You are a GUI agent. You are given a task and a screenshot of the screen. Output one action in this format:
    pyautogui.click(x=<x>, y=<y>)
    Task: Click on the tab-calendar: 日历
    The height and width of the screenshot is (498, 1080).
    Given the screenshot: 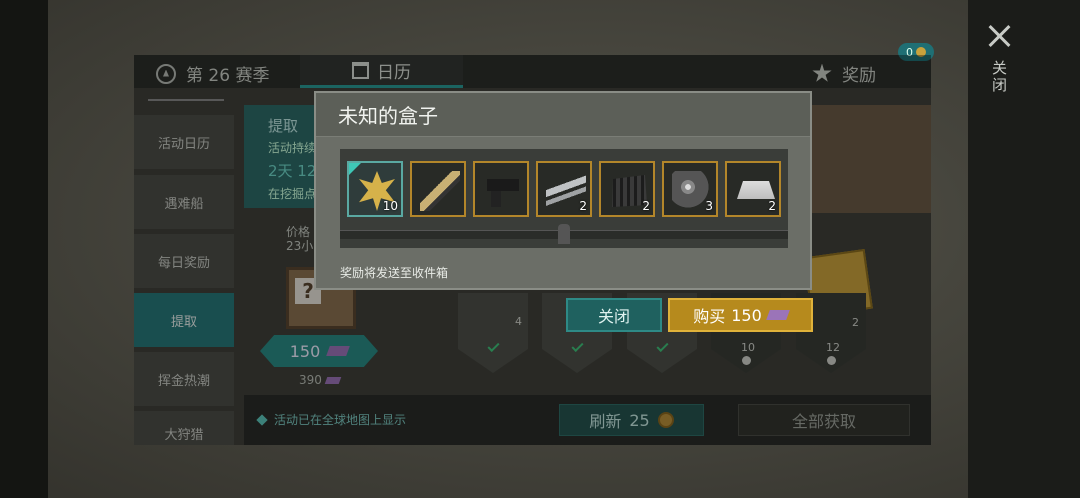 What is the action you would take?
    pyautogui.click(x=381, y=71)
    